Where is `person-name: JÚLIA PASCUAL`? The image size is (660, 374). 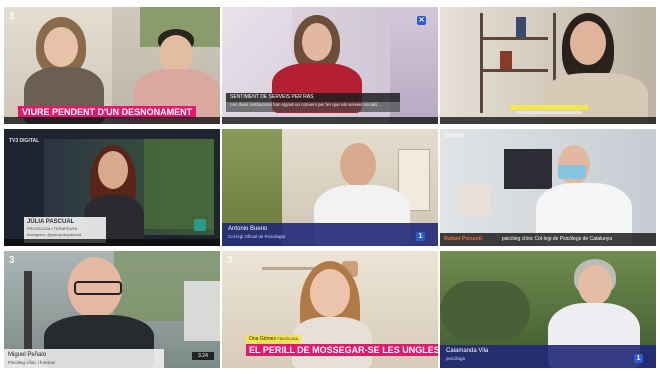 person-name: JÚLIA PASCUAL is located at coordinates (51, 222).